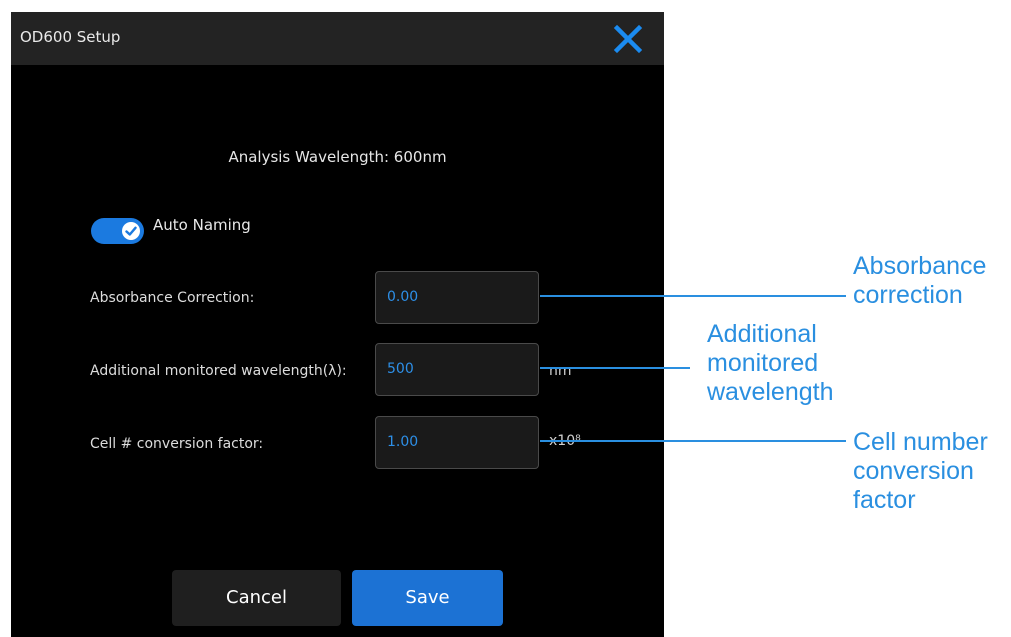  What do you see at coordinates (908, 295) in the screenshot?
I see `callout-line: correction` at bounding box center [908, 295].